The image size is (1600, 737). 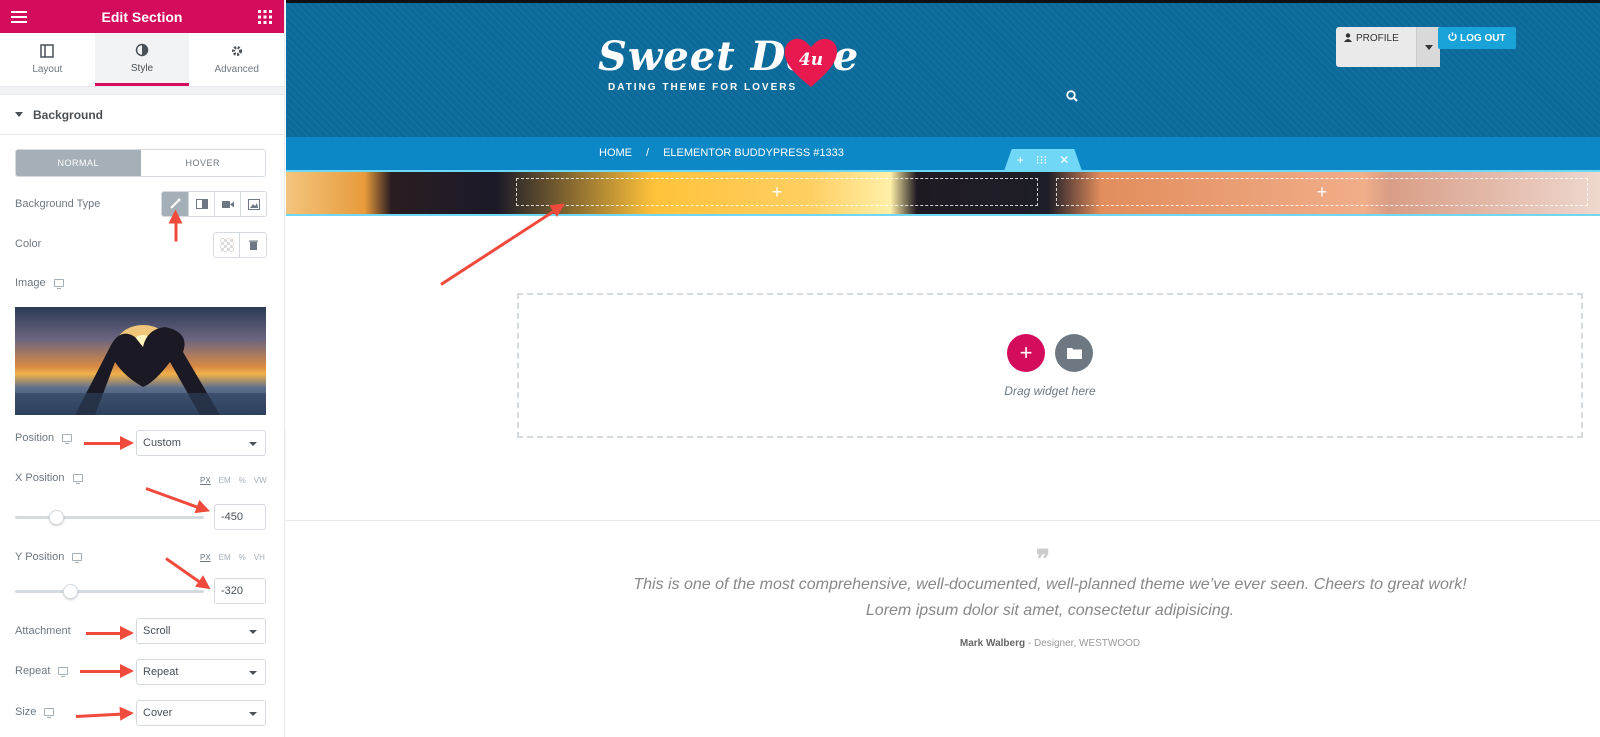 I want to click on user-icon, so click(x=1348, y=39).